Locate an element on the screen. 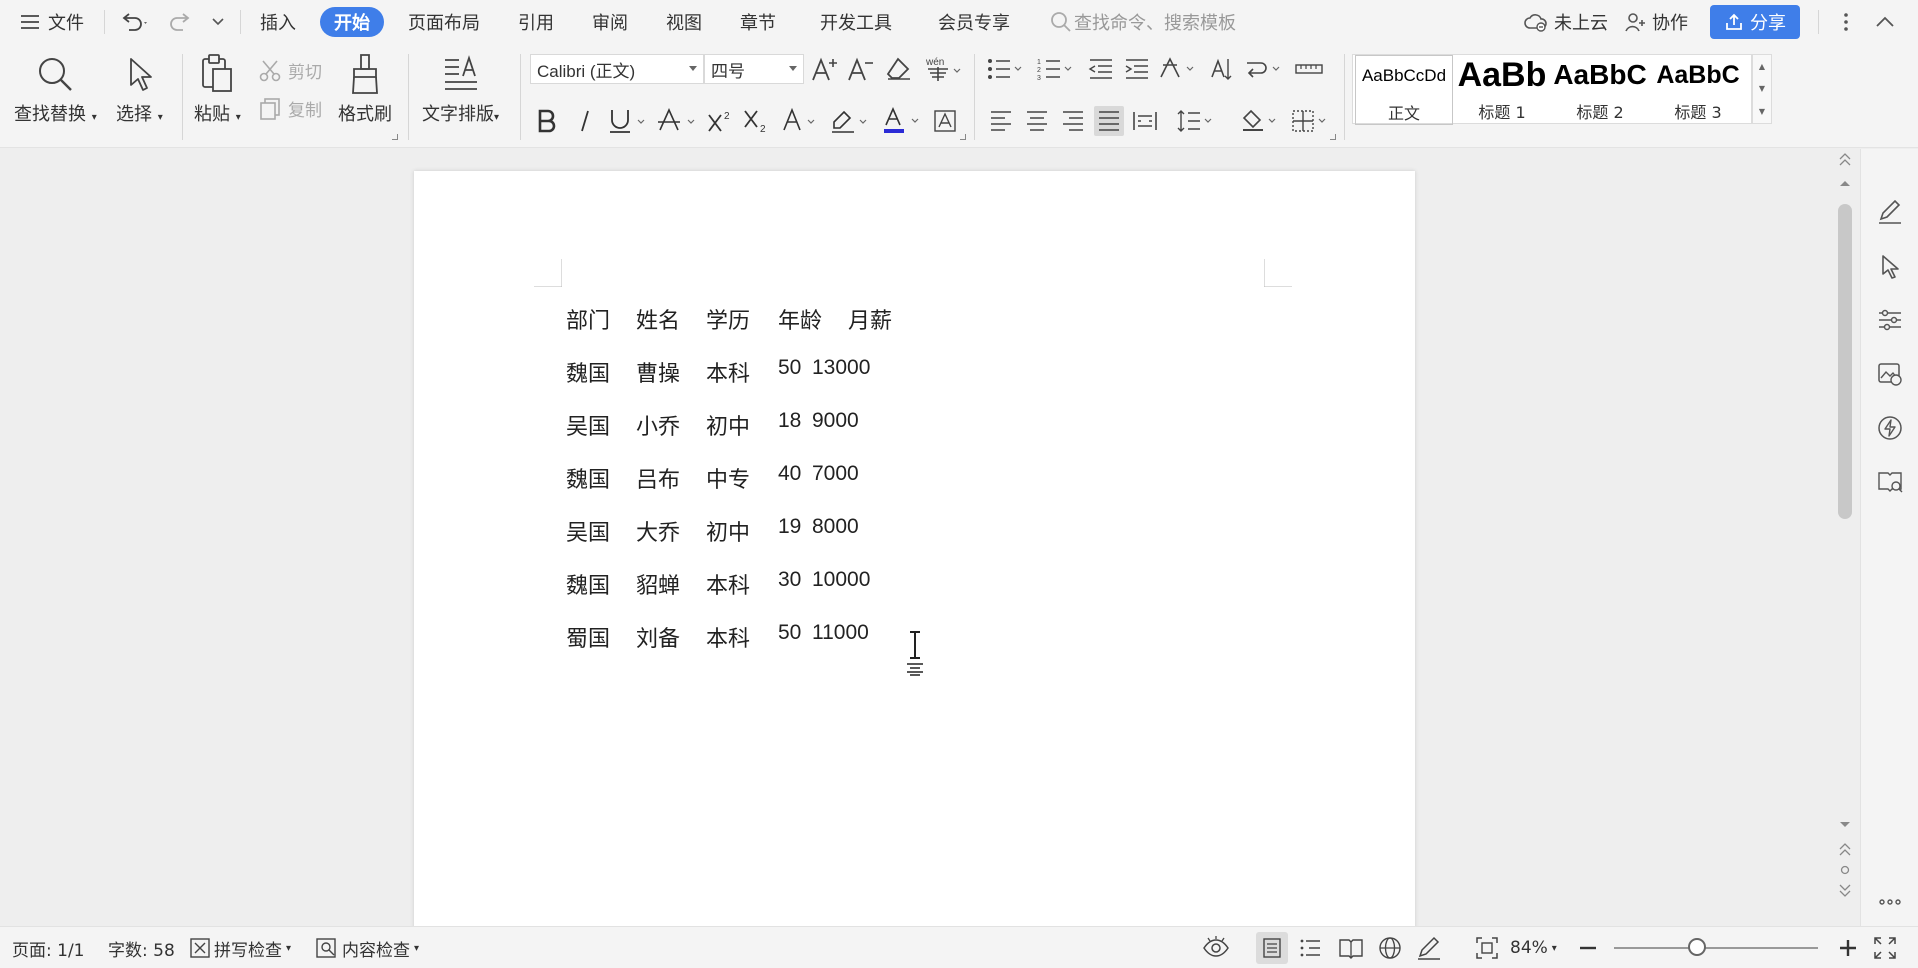  scroll-up-icon is located at coordinates (1845, 183).